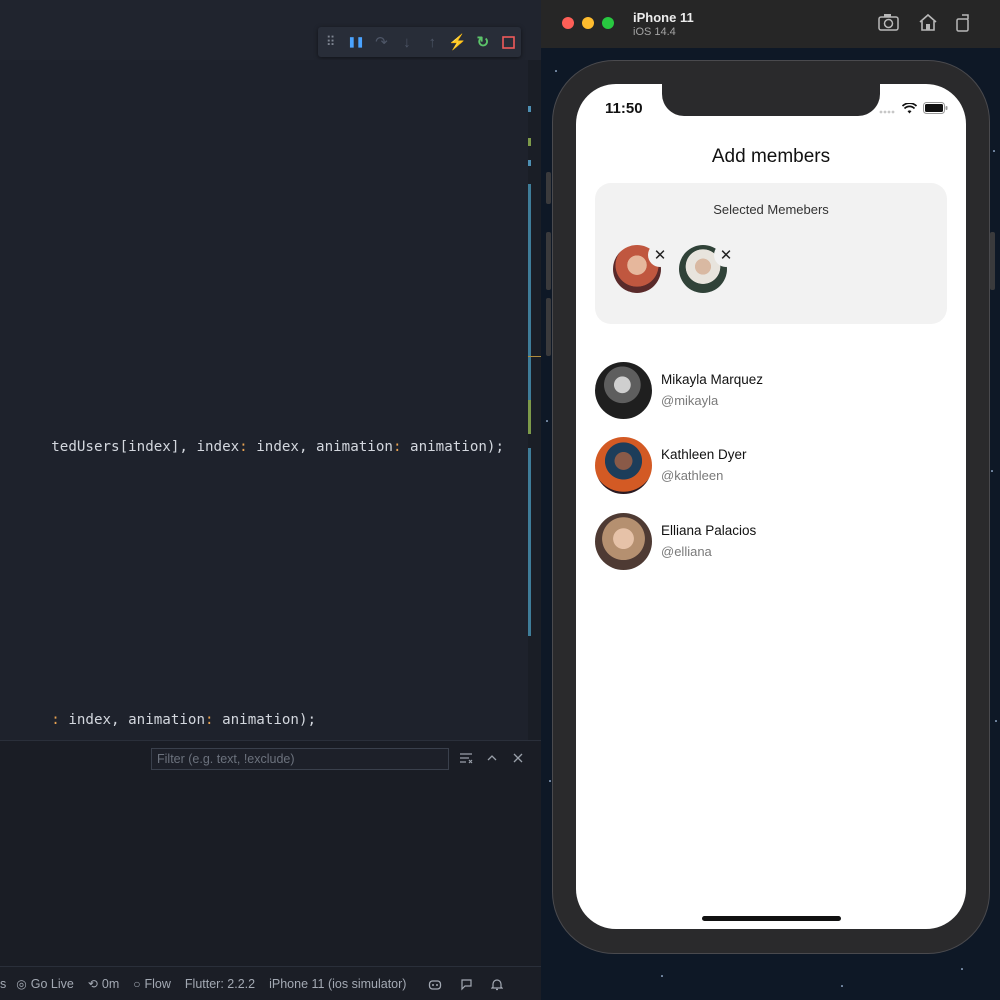 The image size is (1000, 1000). Describe the element at coordinates (771, 209) in the screenshot. I see `selected-members-title: Selected Memebers` at that location.